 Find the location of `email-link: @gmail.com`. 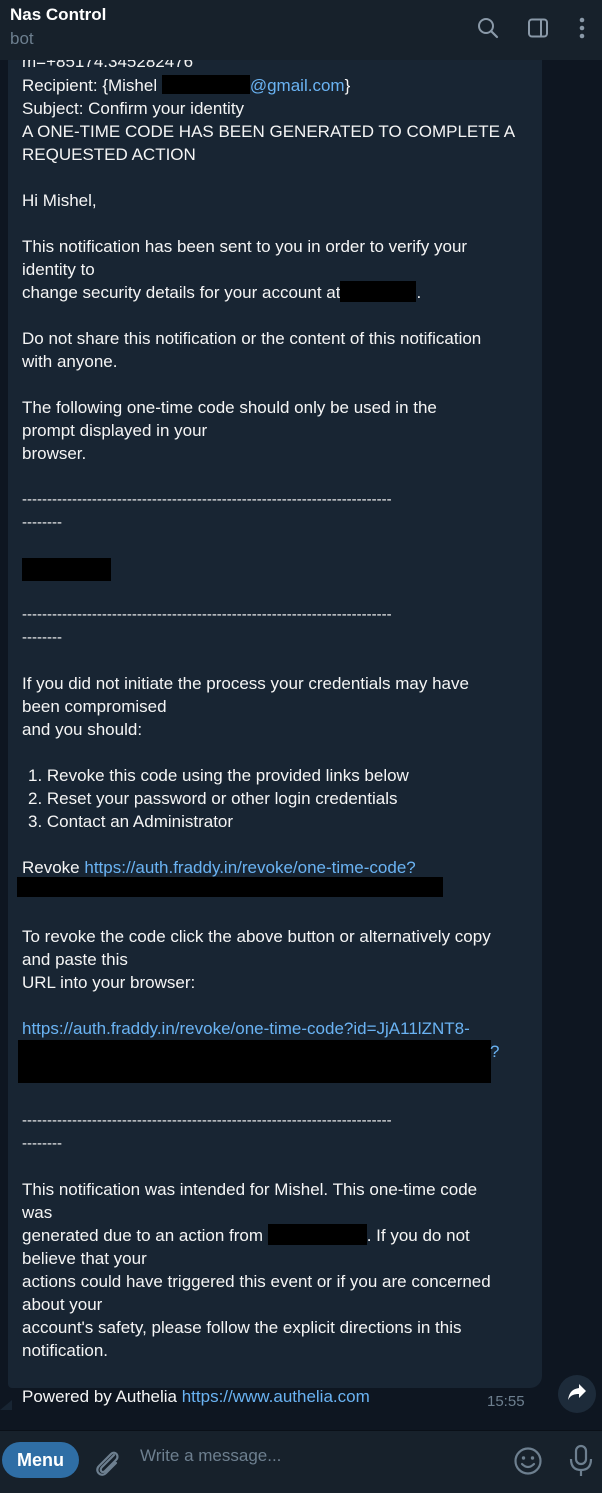

email-link: @gmail.com is located at coordinates (297, 85).